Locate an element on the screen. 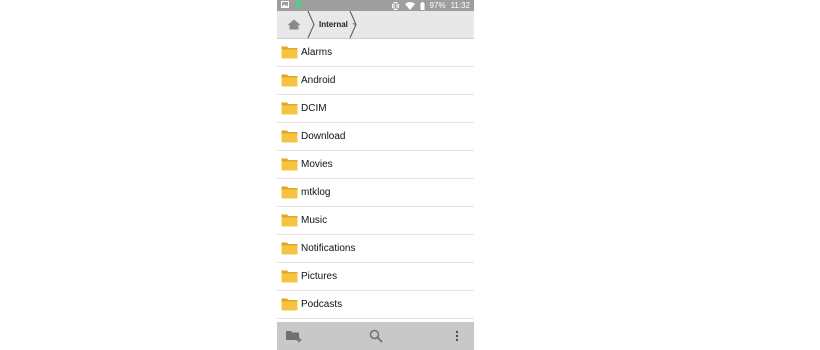  more-options-button is located at coordinates (457, 336).